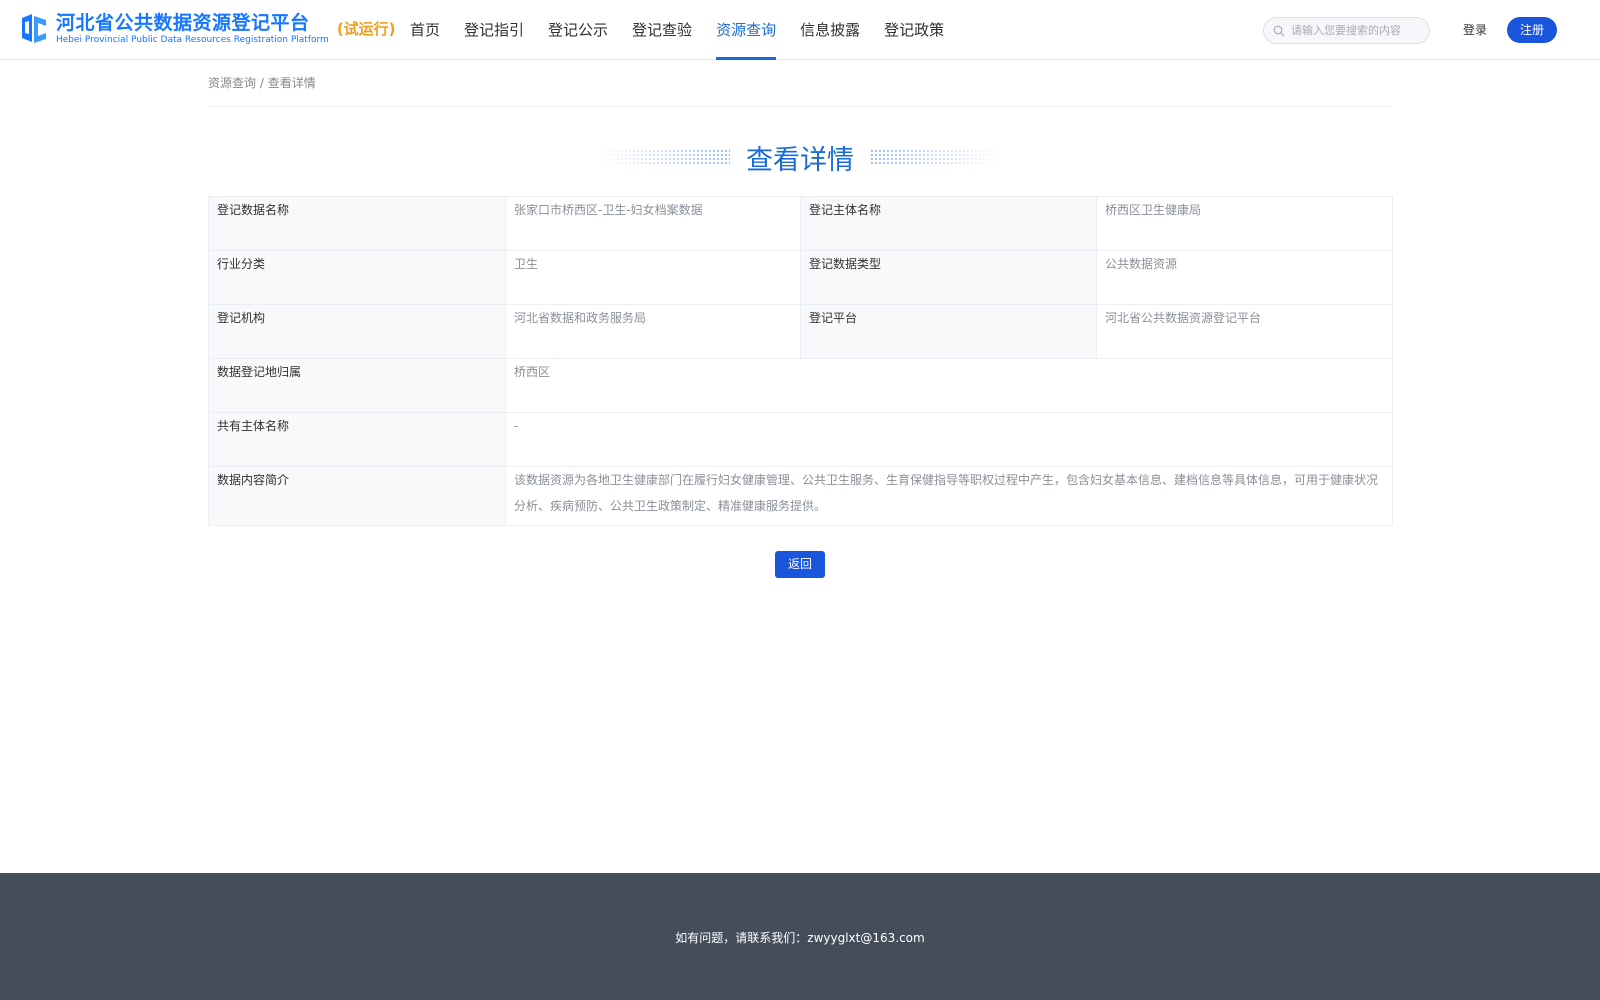 The width and height of the screenshot is (1600, 1000). What do you see at coordinates (746, 30) in the screenshot?
I see `nav-item-resource-query: 资源查询` at bounding box center [746, 30].